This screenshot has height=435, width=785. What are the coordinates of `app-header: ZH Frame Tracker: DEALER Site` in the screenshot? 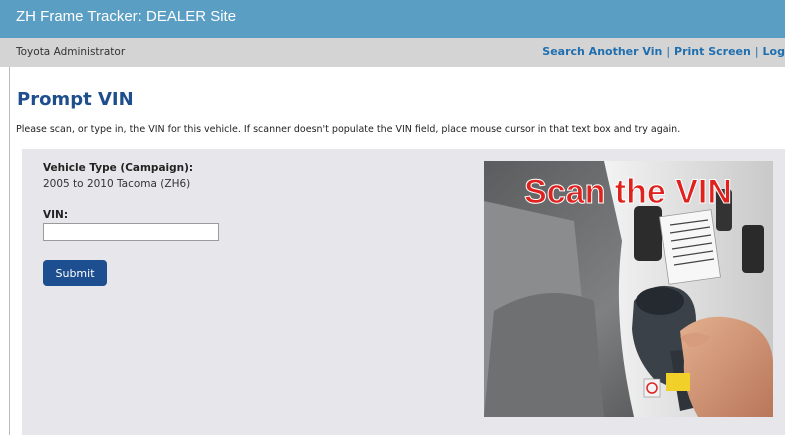 It's located at (392, 19).